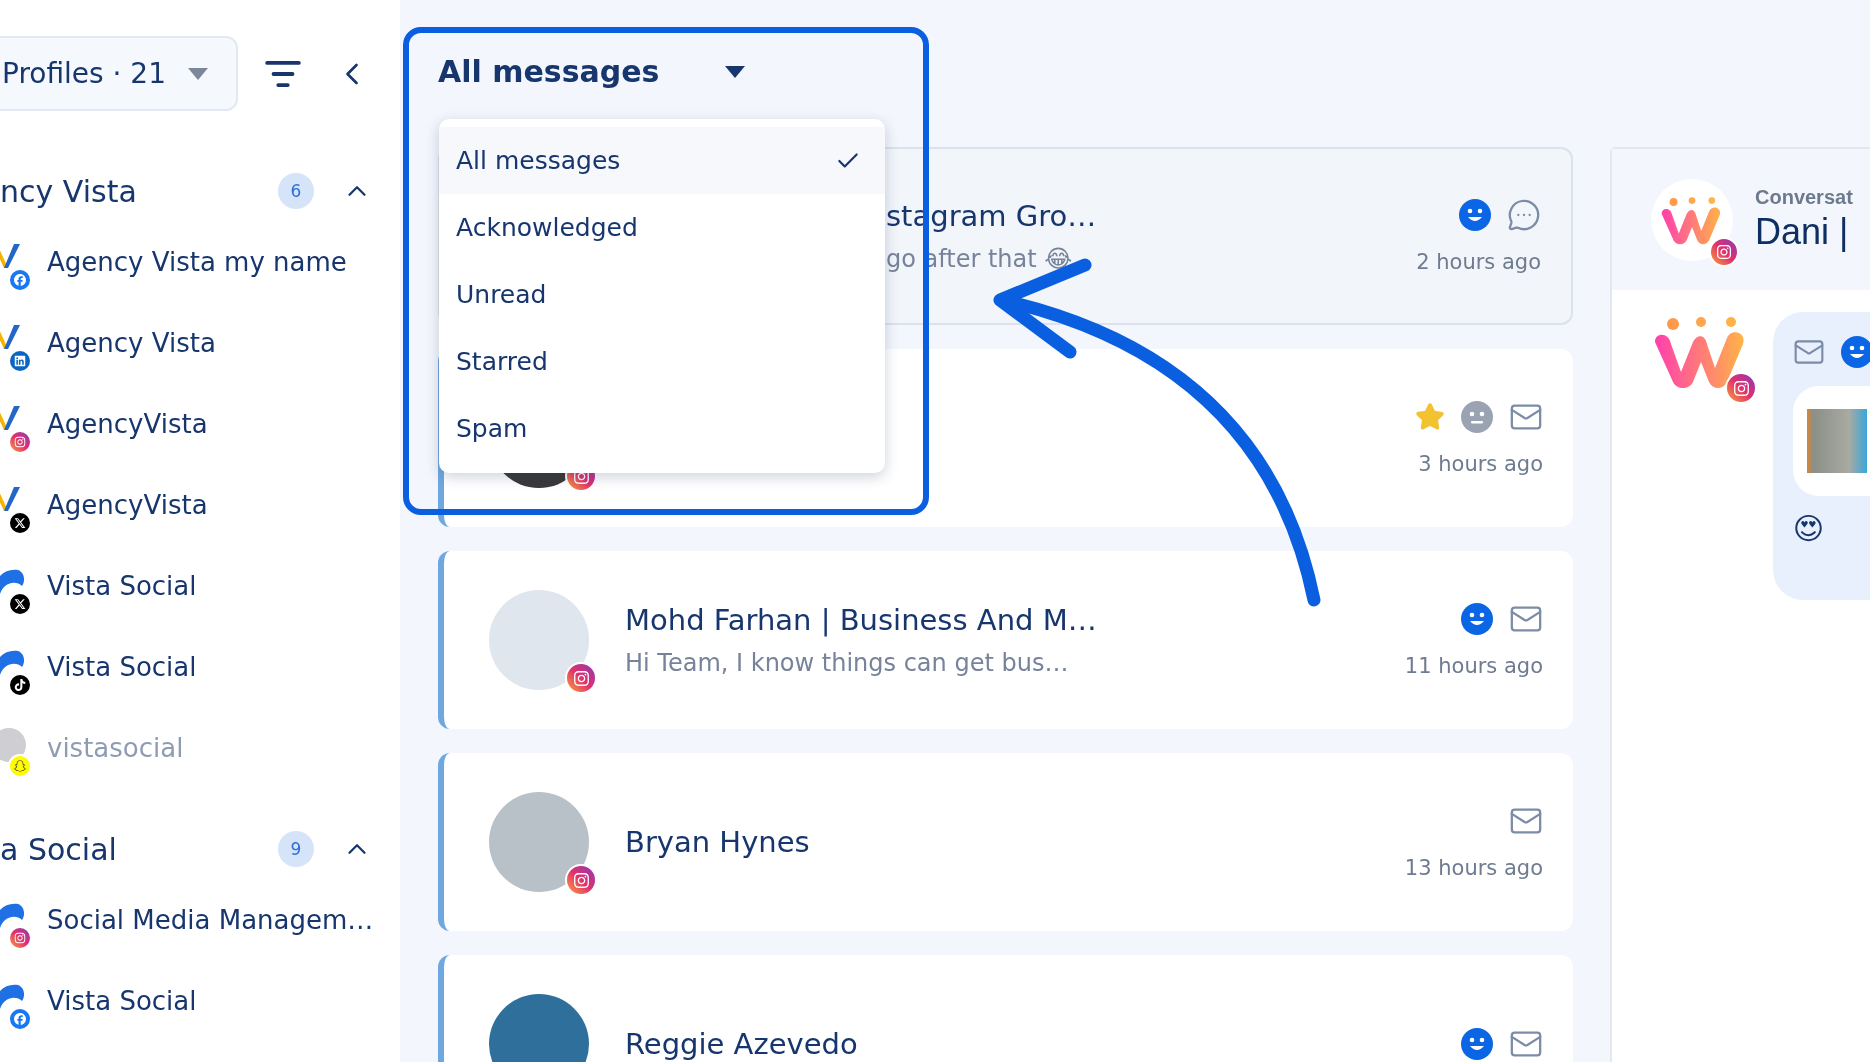 The image size is (1870, 1062). What do you see at coordinates (1480, 464) in the screenshot?
I see `message-time: 3 hours ago` at bounding box center [1480, 464].